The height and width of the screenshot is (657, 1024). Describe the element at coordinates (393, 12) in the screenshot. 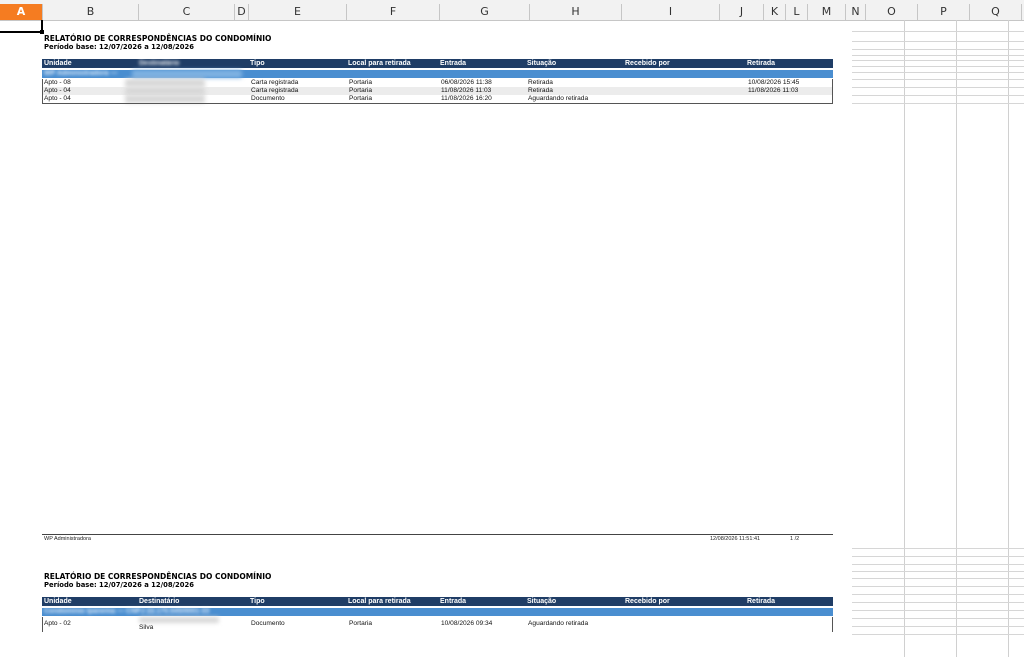

I see `column-header-f: F` at that location.